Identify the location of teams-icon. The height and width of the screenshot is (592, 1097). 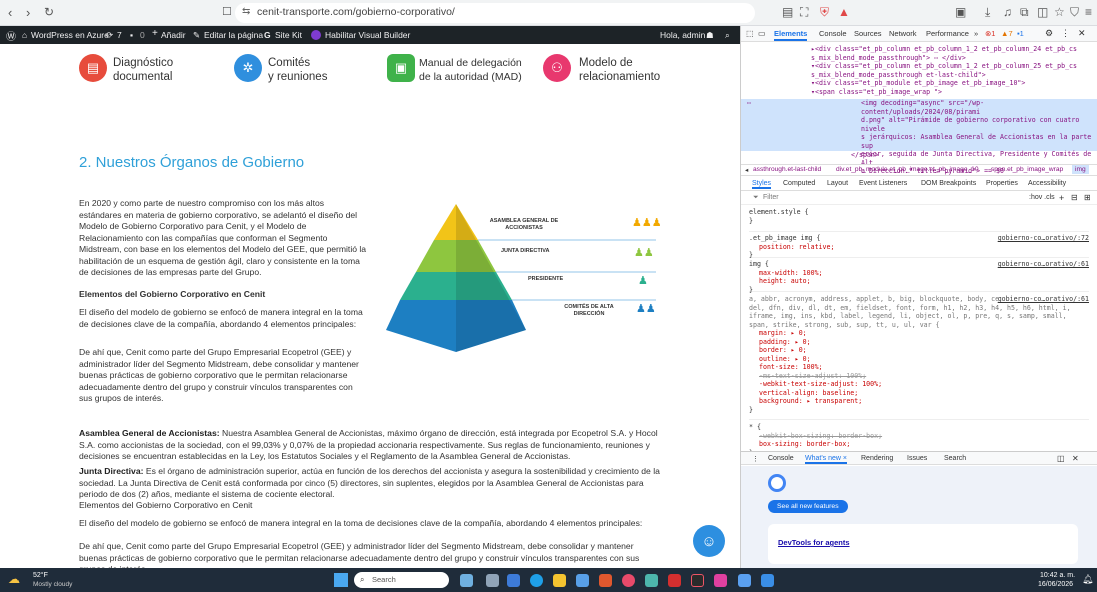
(651, 580).